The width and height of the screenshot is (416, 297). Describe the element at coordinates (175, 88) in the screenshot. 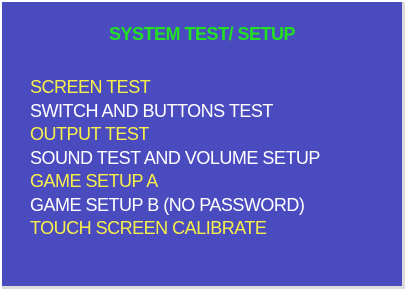

I see `menu-item-screen-test: SCREEN TEST` at that location.